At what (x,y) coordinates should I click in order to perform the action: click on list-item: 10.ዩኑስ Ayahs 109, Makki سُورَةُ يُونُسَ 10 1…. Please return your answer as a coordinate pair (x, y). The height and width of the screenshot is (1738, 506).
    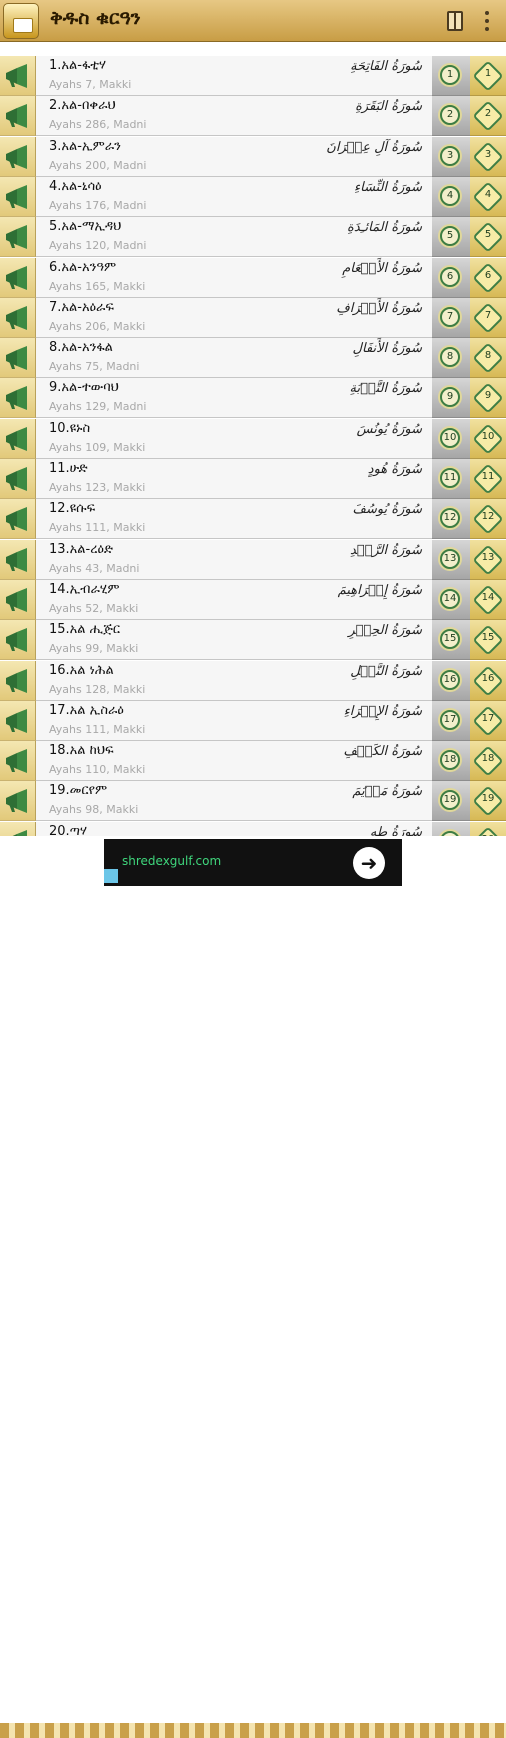
    Looking at the image, I should click on (253, 439).